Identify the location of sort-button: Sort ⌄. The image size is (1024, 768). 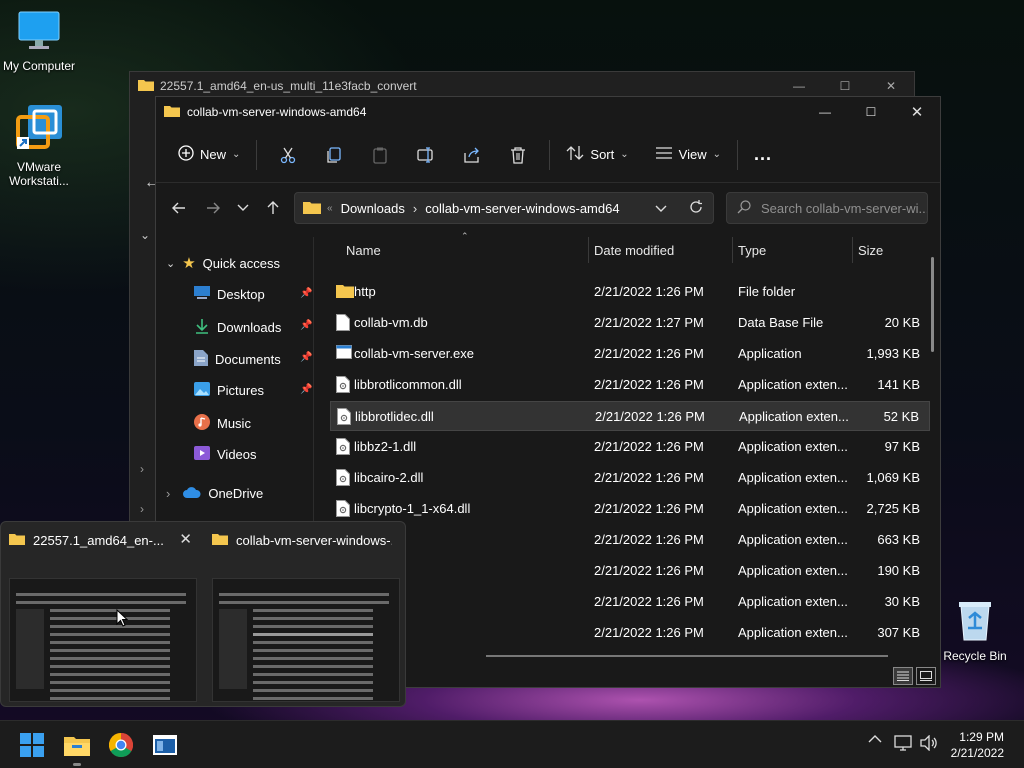
(597, 155).